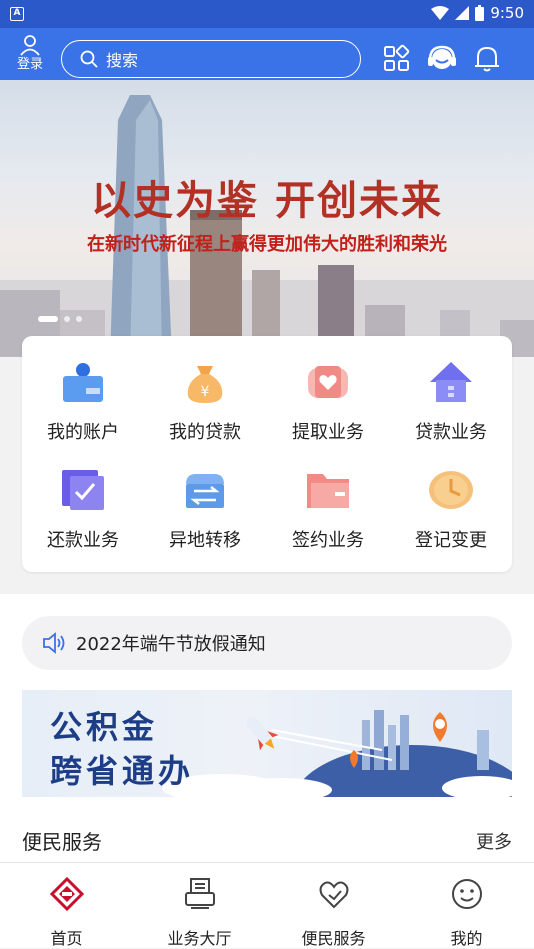  I want to click on tab-label: 首页, so click(66, 938).